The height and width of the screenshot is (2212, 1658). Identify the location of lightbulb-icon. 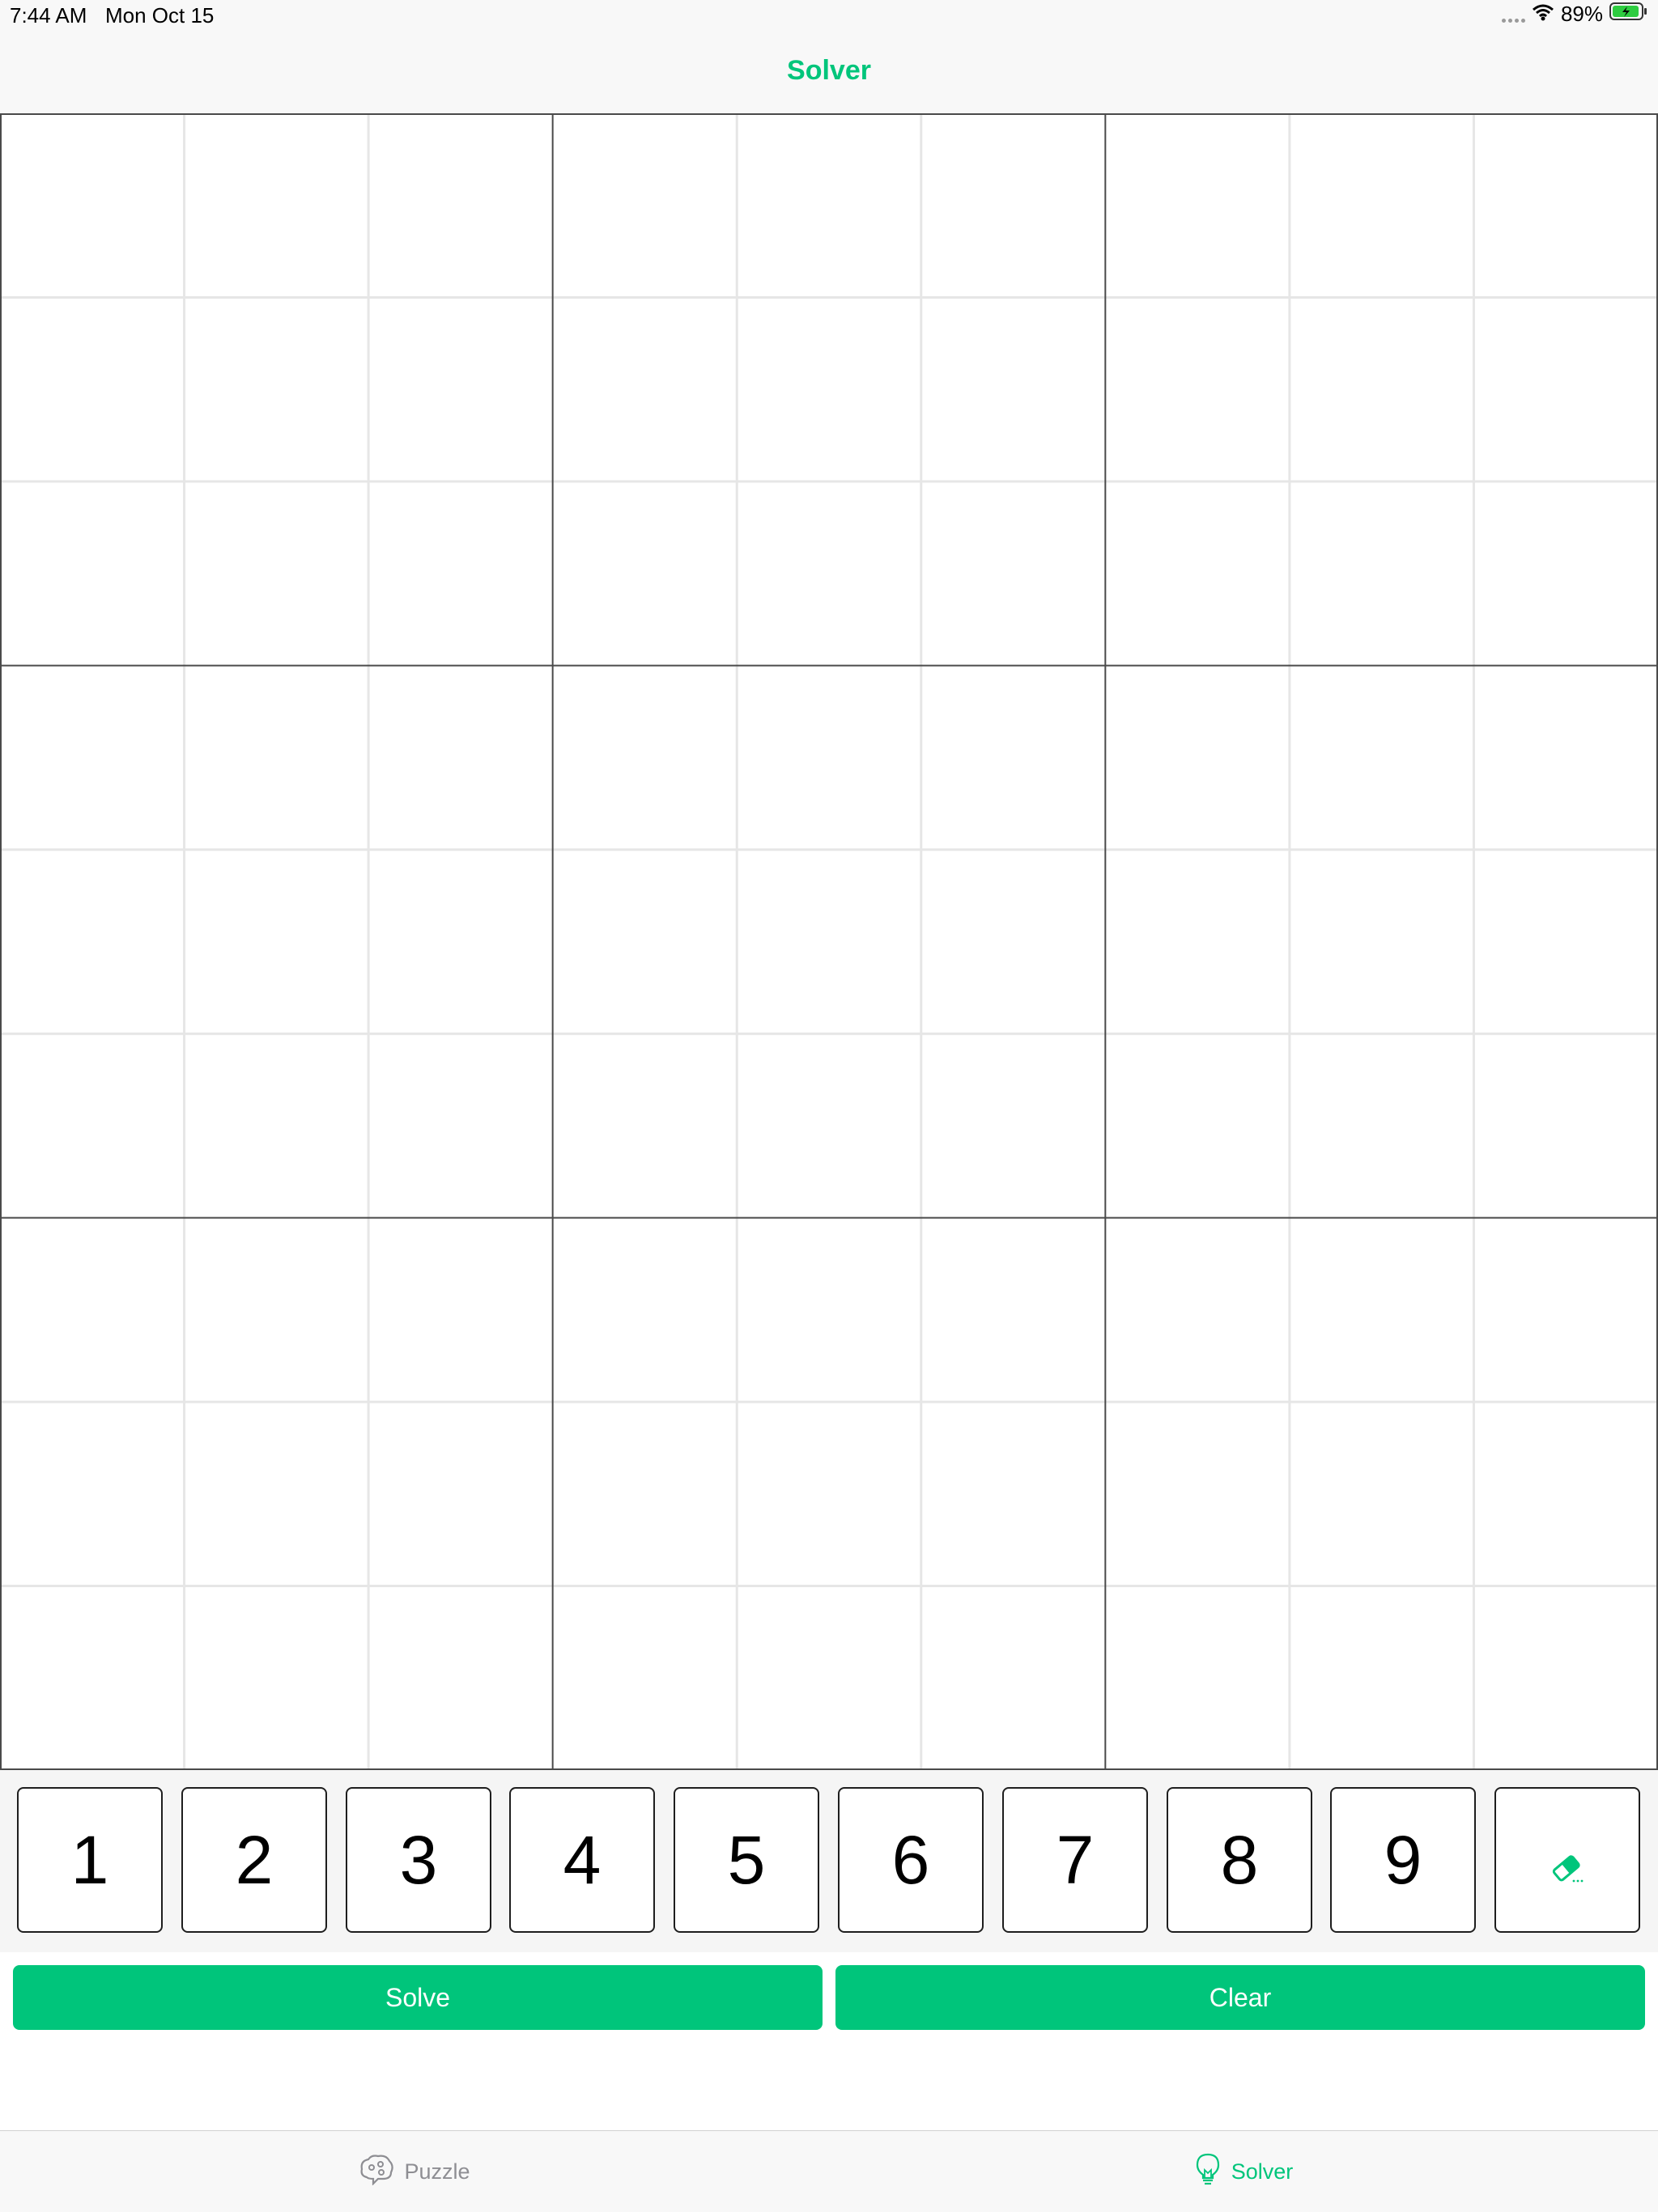
(1208, 2172).